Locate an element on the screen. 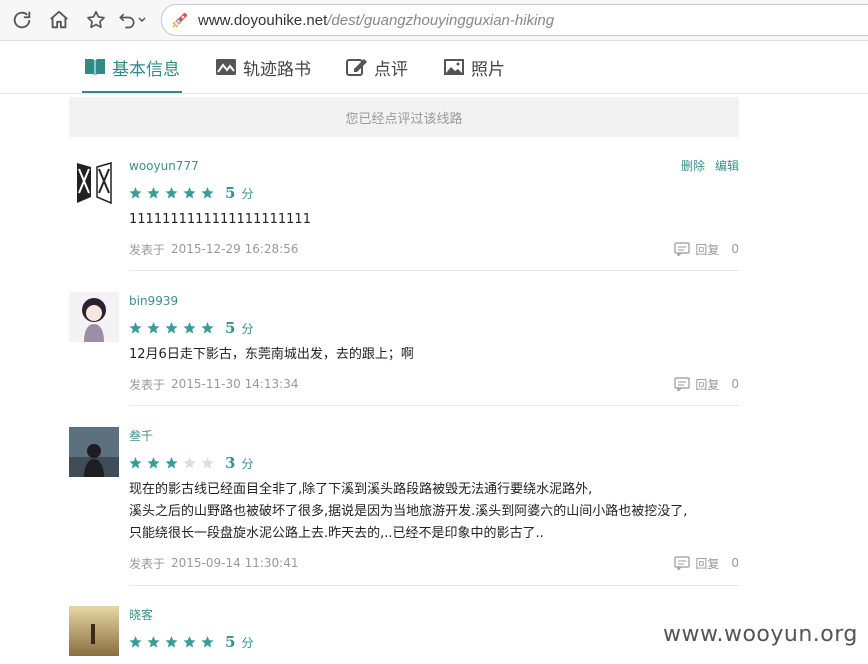 This screenshot has height=664, width=868. comment-meta: 发表于 2015-09-14 11:30:41 回复 0 is located at coordinates (434, 563).